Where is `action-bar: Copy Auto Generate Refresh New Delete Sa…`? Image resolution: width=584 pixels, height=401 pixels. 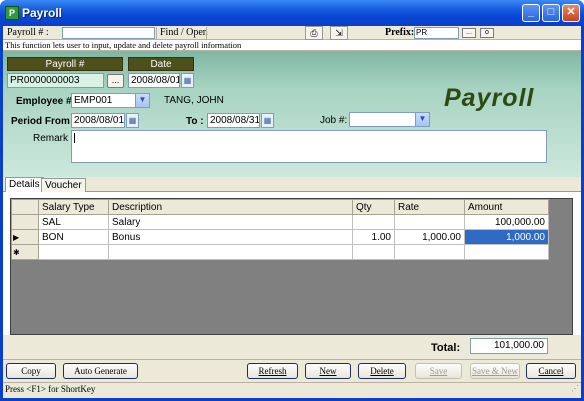 action-bar: Copy Auto Generate Refresh New Delete Sa… is located at coordinates (292, 370).